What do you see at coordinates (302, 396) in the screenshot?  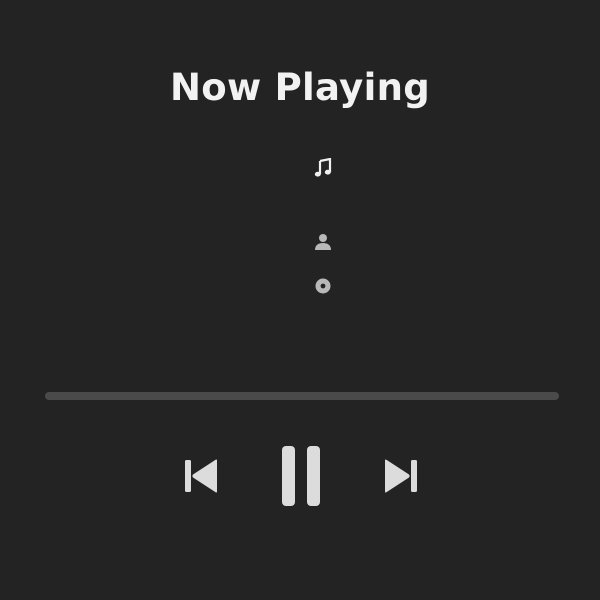 I see `progress-bar` at bounding box center [302, 396].